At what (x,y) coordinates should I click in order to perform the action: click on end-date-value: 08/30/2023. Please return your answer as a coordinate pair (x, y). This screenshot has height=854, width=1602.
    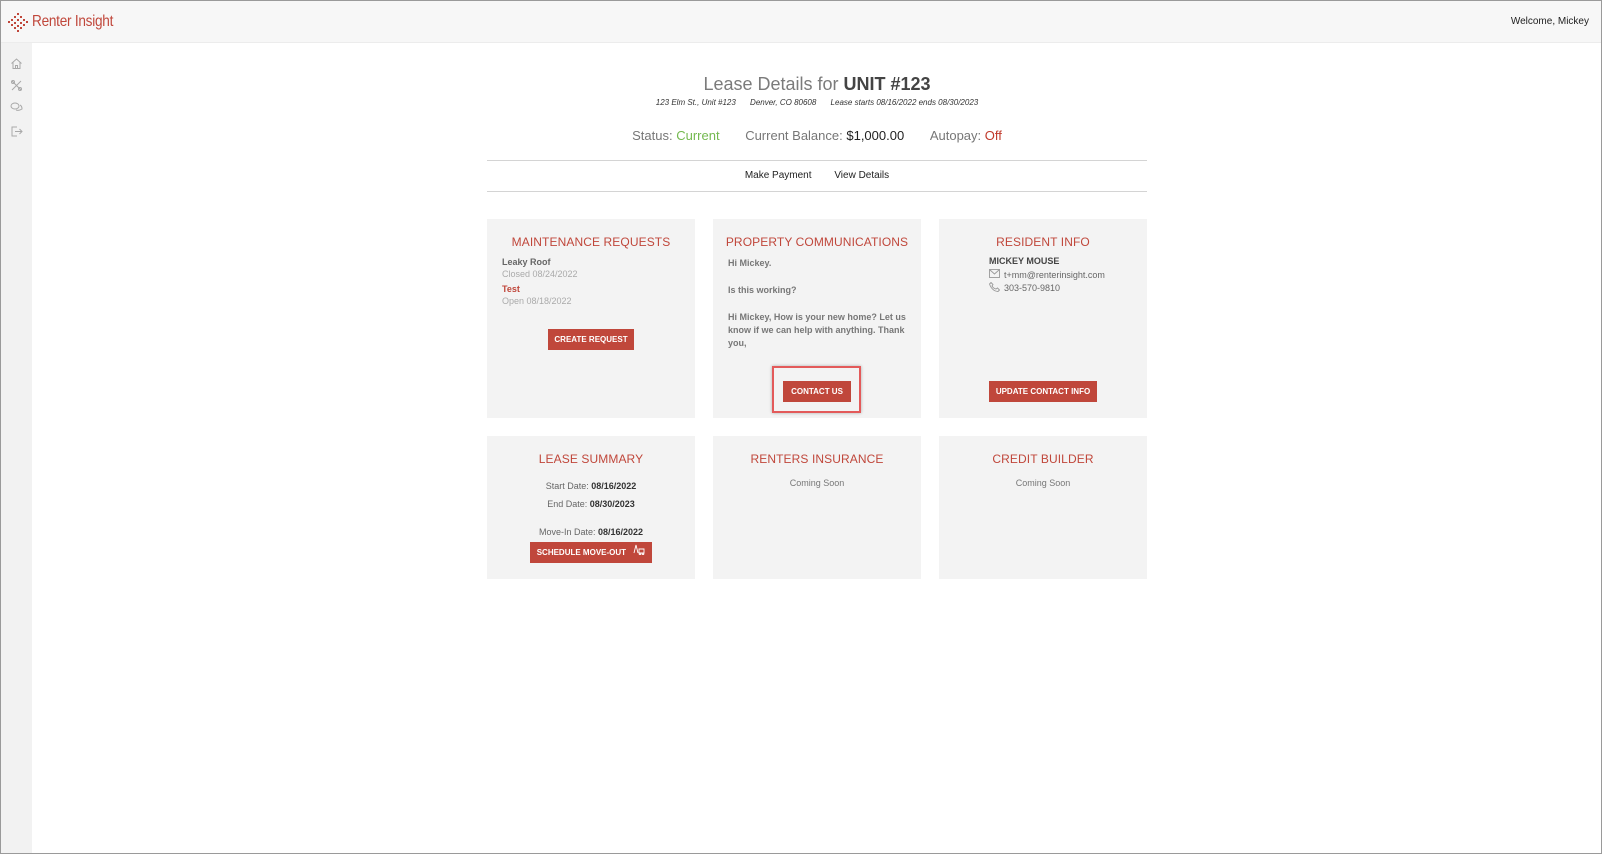
    Looking at the image, I should click on (612, 504).